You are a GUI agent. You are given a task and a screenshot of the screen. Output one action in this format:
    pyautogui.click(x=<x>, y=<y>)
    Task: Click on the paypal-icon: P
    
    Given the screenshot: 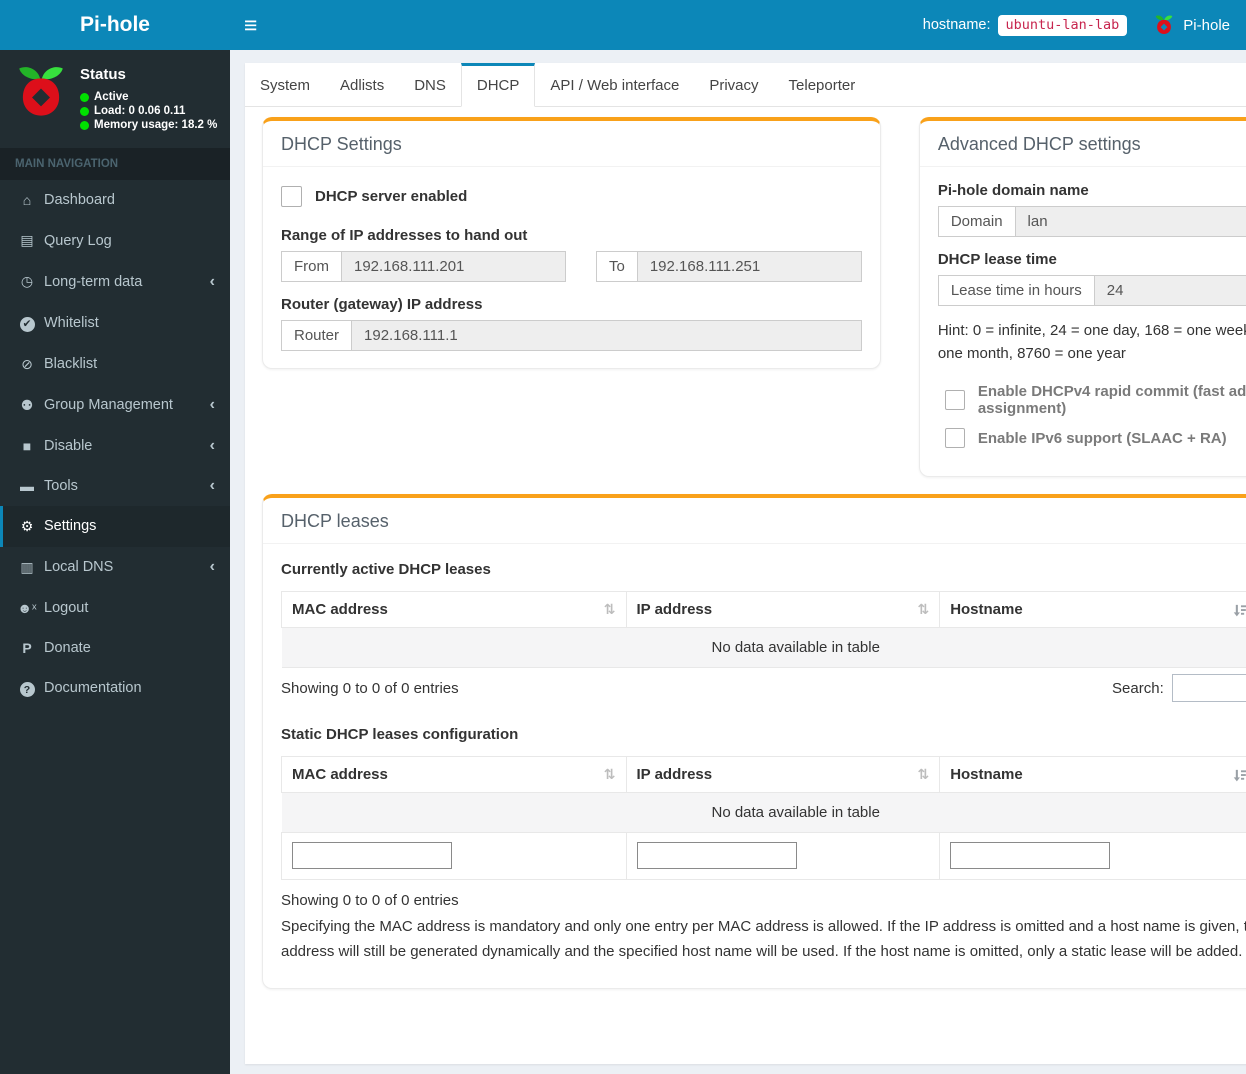 What is the action you would take?
    pyautogui.click(x=27, y=648)
    